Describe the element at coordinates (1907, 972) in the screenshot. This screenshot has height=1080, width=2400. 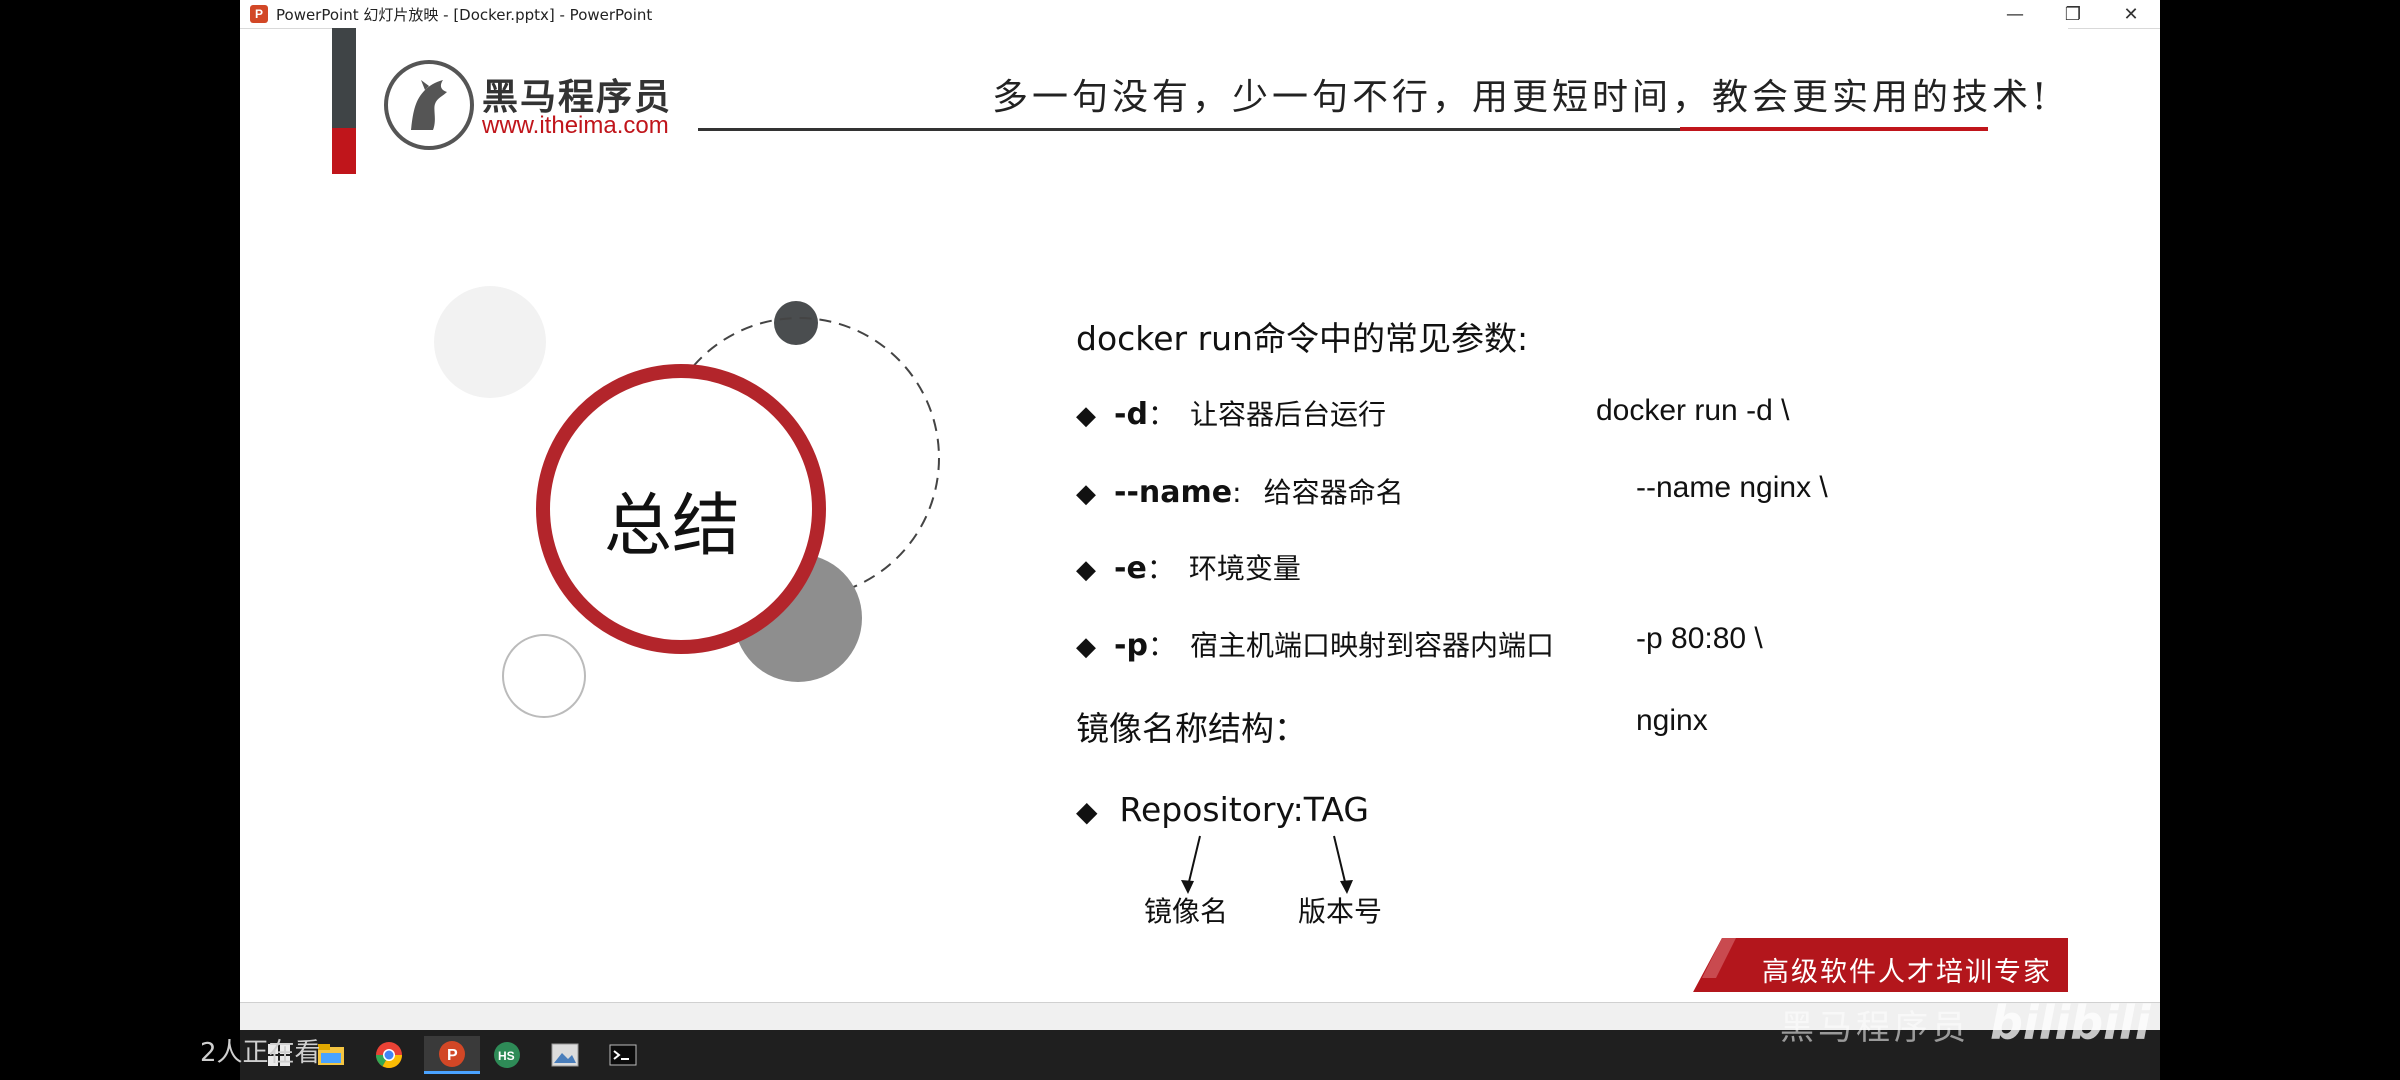
I see `footer-banner-text: 高级软件人才培训专家` at that location.